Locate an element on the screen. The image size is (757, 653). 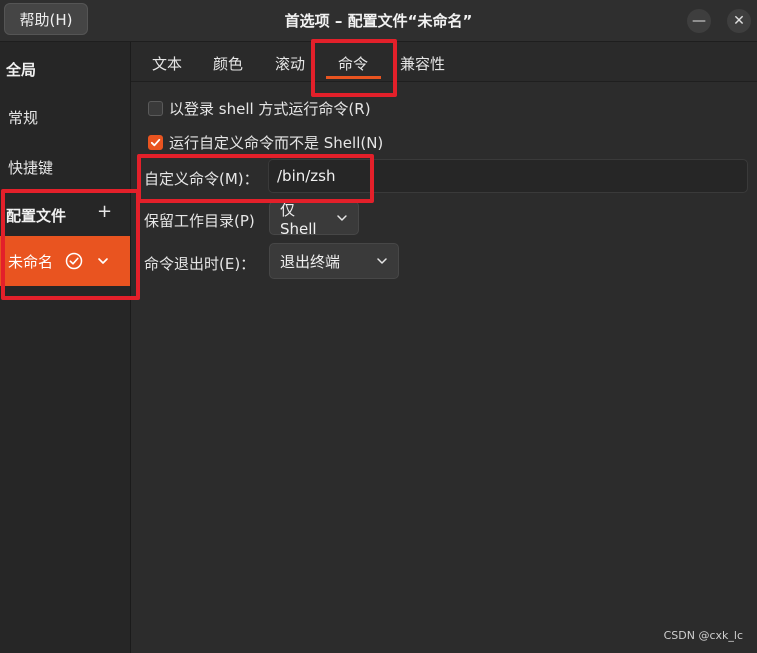
plus-icon: + is located at coordinates (105, 211).